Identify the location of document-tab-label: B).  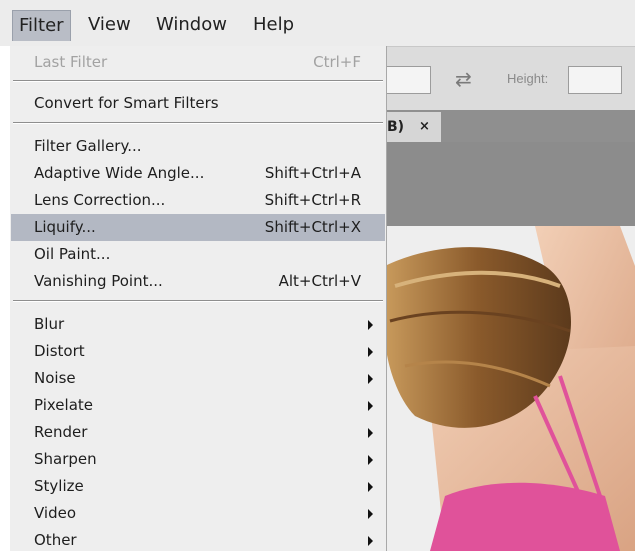
(396, 127).